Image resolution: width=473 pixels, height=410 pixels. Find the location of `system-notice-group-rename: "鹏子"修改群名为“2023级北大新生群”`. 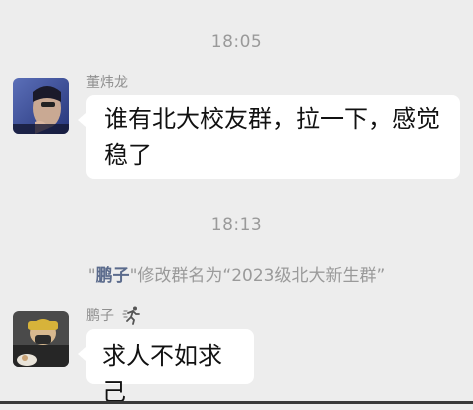

system-notice-group-rename: "鹏子"修改群名为“2023级北大新生群” is located at coordinates (236, 273).